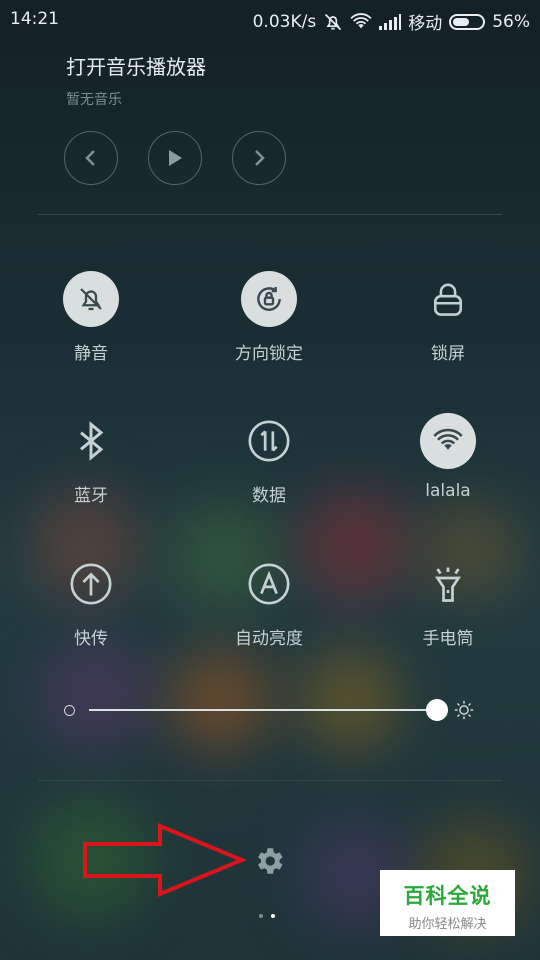  I want to click on lock-icon, so click(448, 299).